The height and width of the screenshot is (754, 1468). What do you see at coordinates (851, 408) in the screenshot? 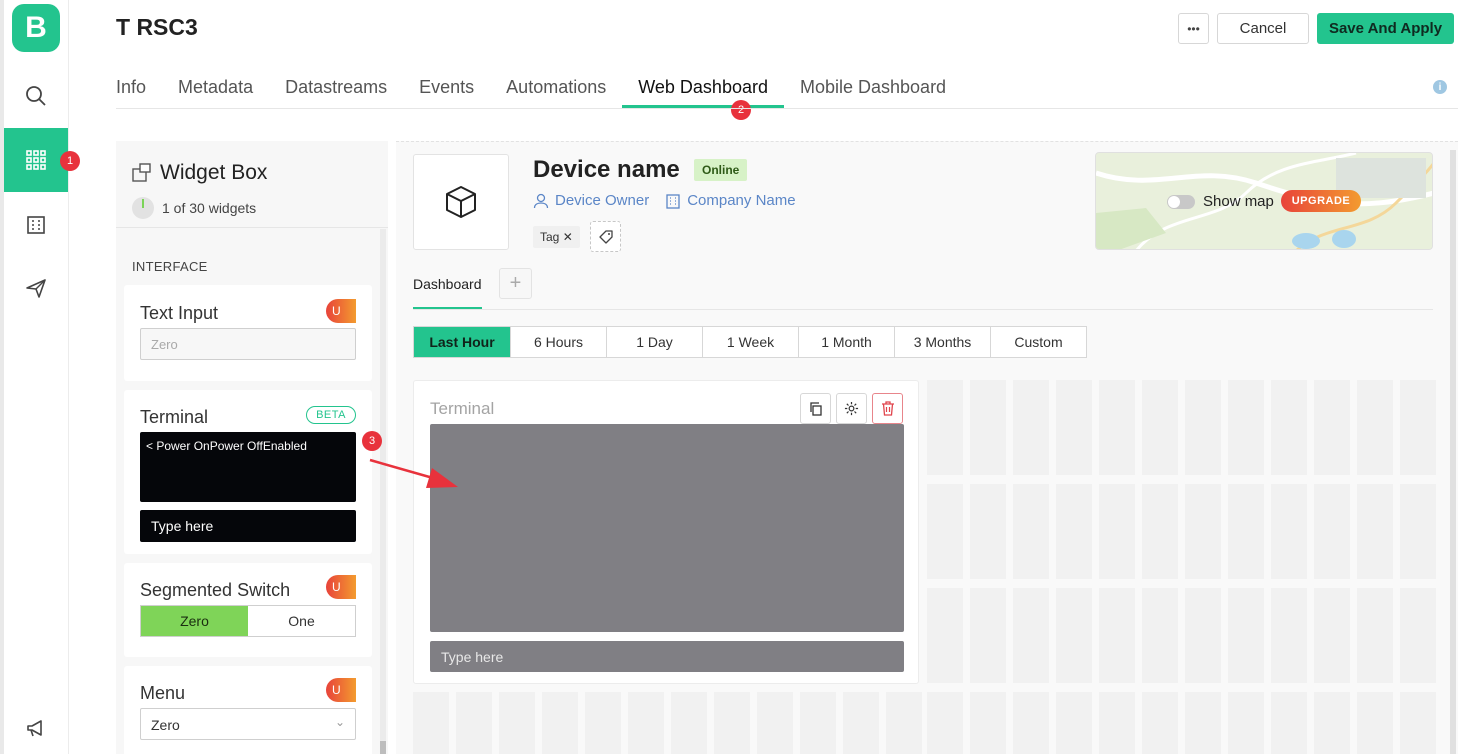
I see `widget-settings-button` at bounding box center [851, 408].